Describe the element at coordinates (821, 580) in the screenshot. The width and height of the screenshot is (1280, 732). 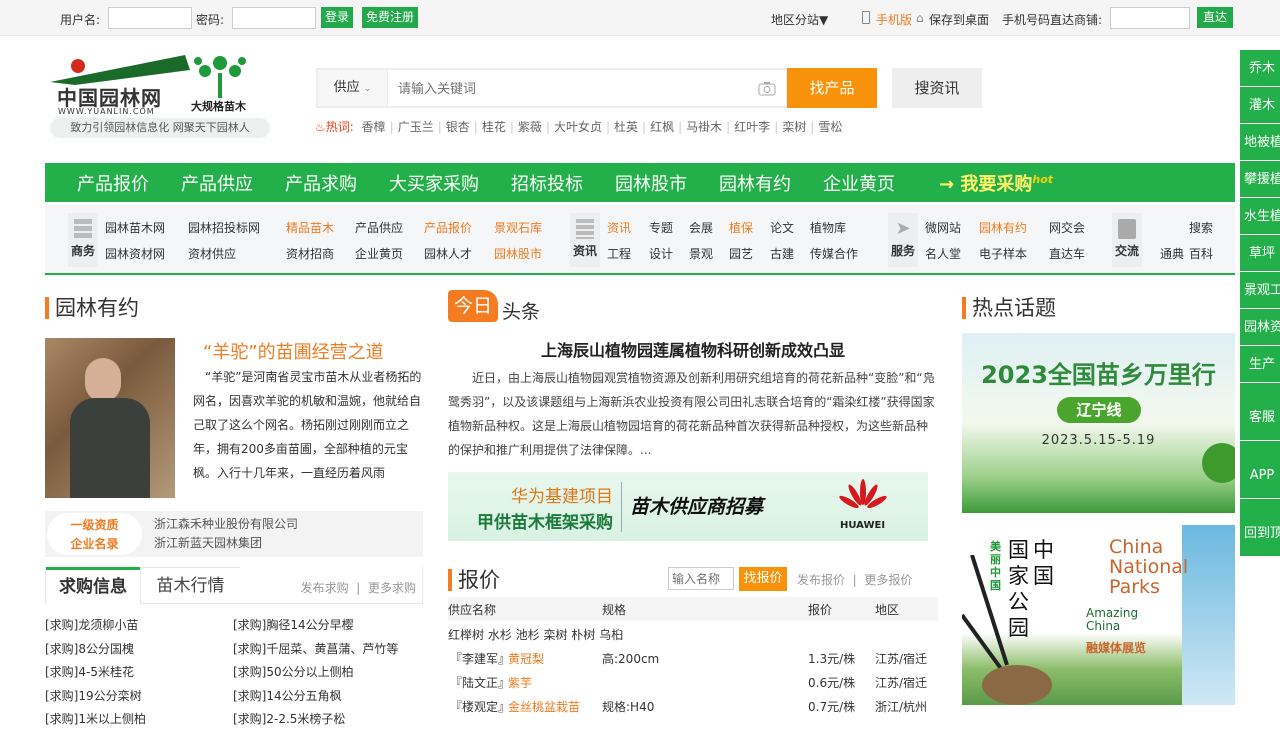
I see `publish-price-link: 发布报价` at that location.